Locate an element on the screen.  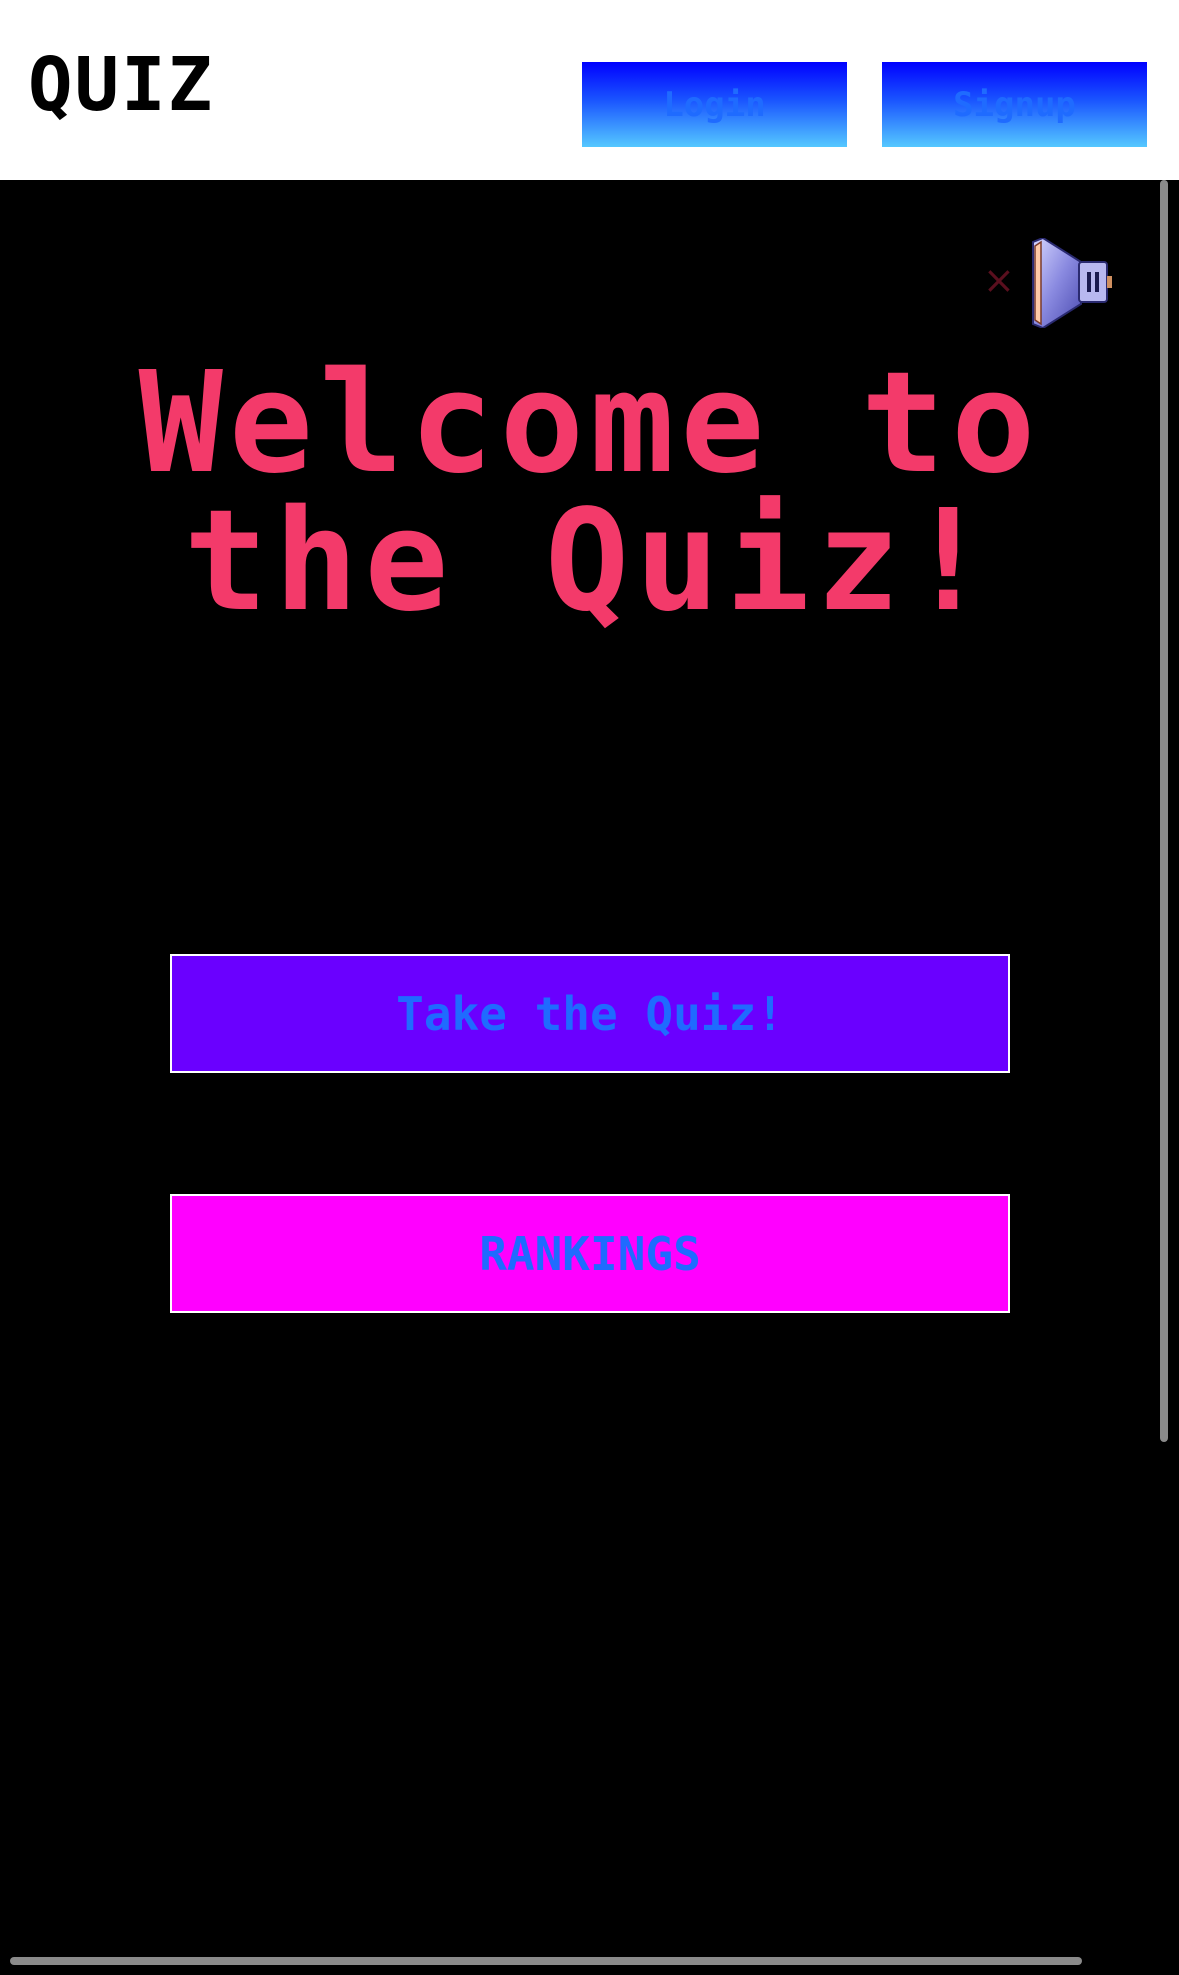
top-header: QUIZ Login Signup is located at coordinates (589, 90).